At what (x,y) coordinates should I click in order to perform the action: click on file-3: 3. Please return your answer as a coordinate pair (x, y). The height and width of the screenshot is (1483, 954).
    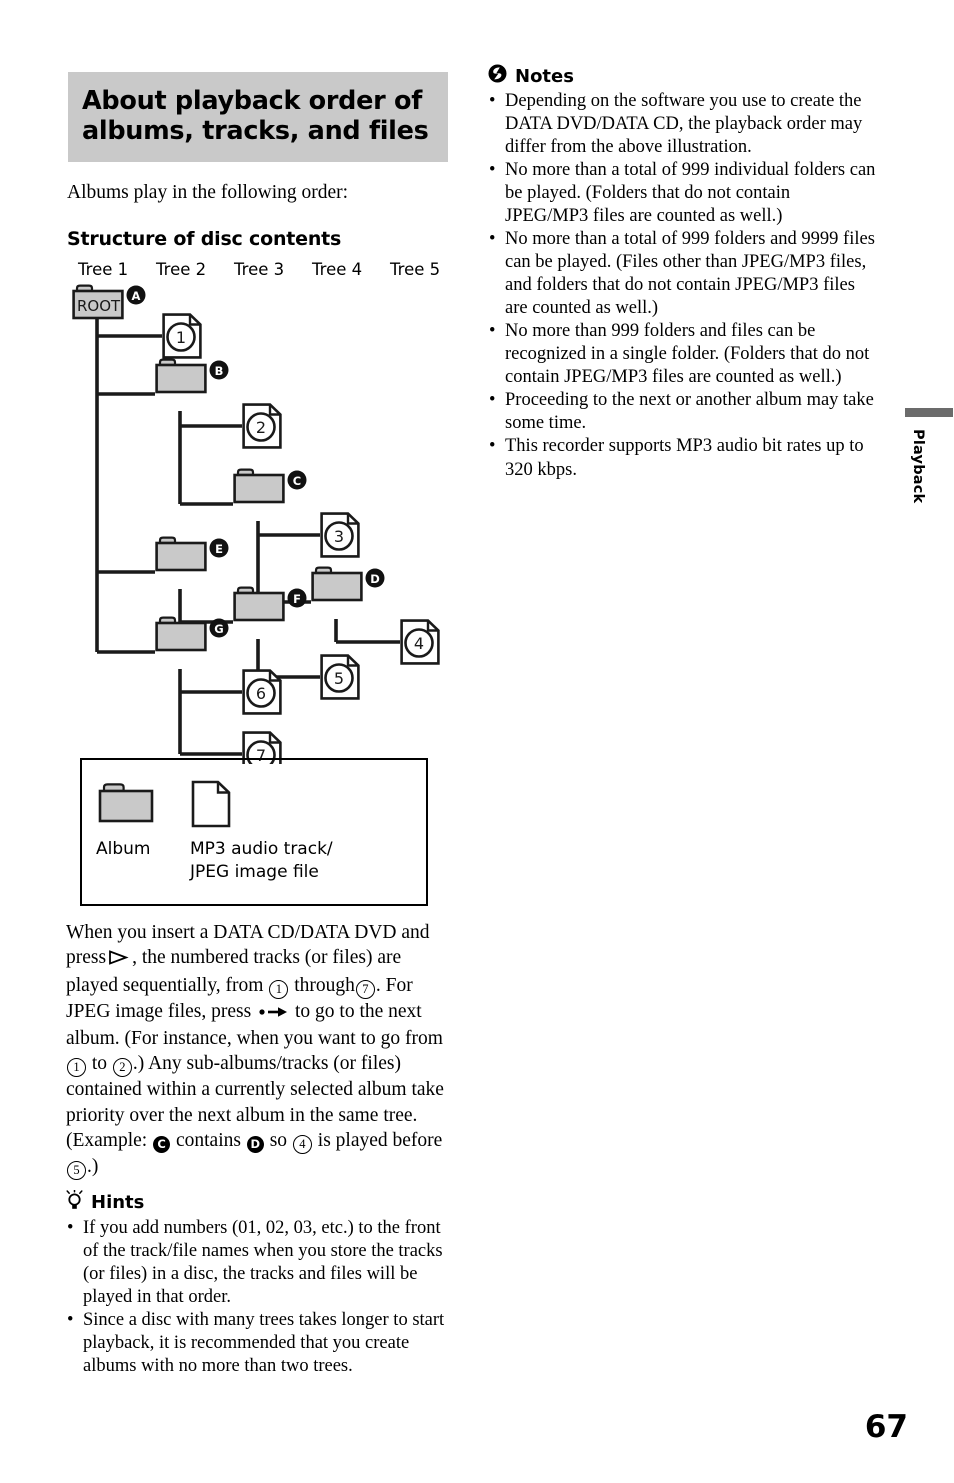
    Looking at the image, I should click on (340, 535).